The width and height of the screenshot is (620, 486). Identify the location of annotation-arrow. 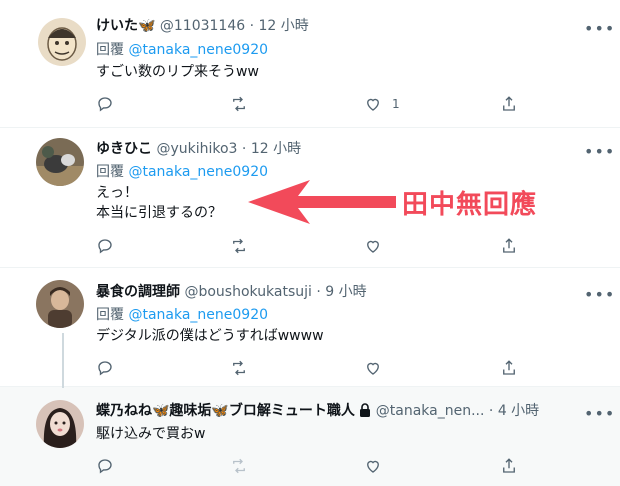
(322, 202).